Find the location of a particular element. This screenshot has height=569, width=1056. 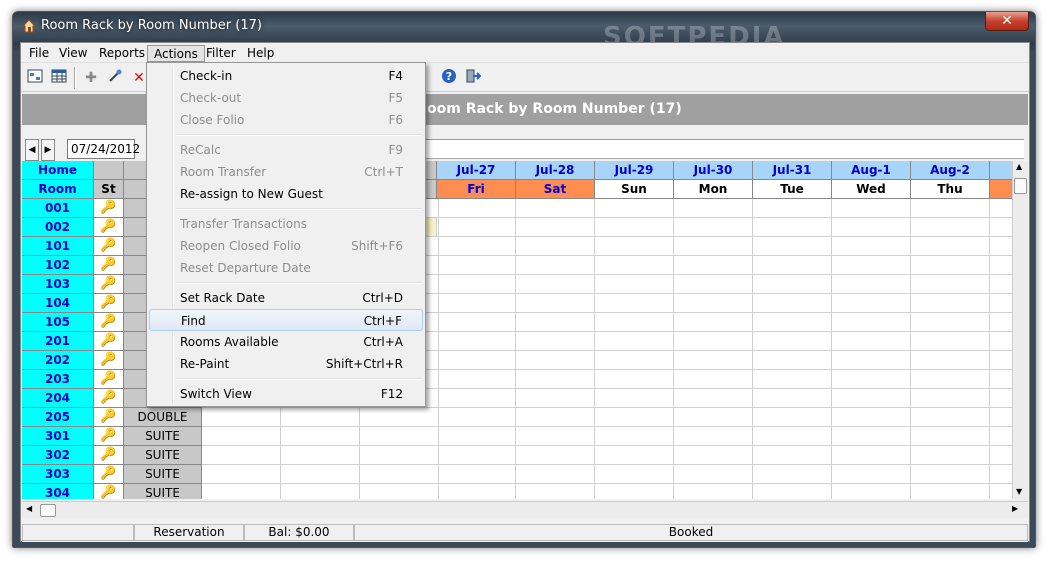

room-number: 301 is located at coordinates (58, 436).